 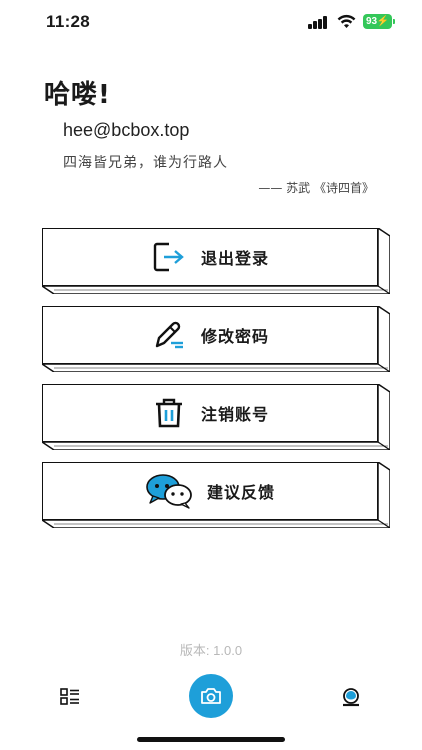 I want to click on status-bar: 11:28 93 ⚡, so click(x=211, y=22).